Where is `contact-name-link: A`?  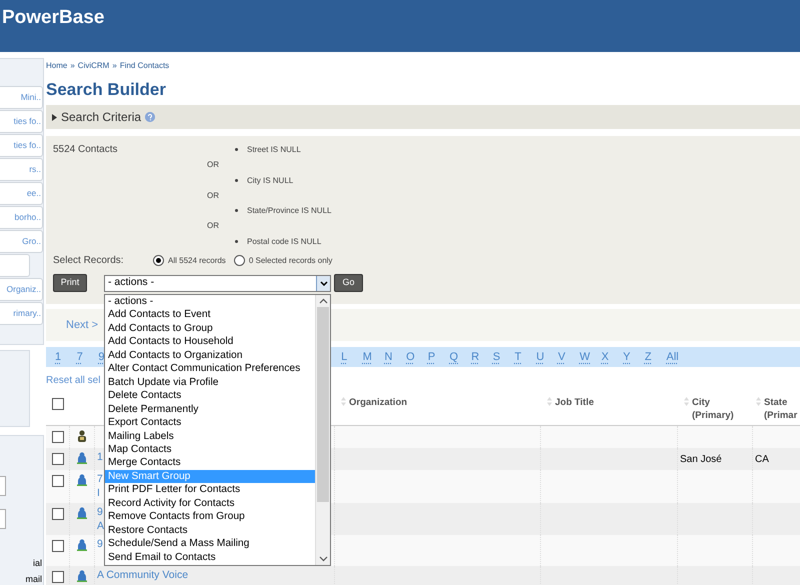 contact-name-link: A is located at coordinates (100, 526).